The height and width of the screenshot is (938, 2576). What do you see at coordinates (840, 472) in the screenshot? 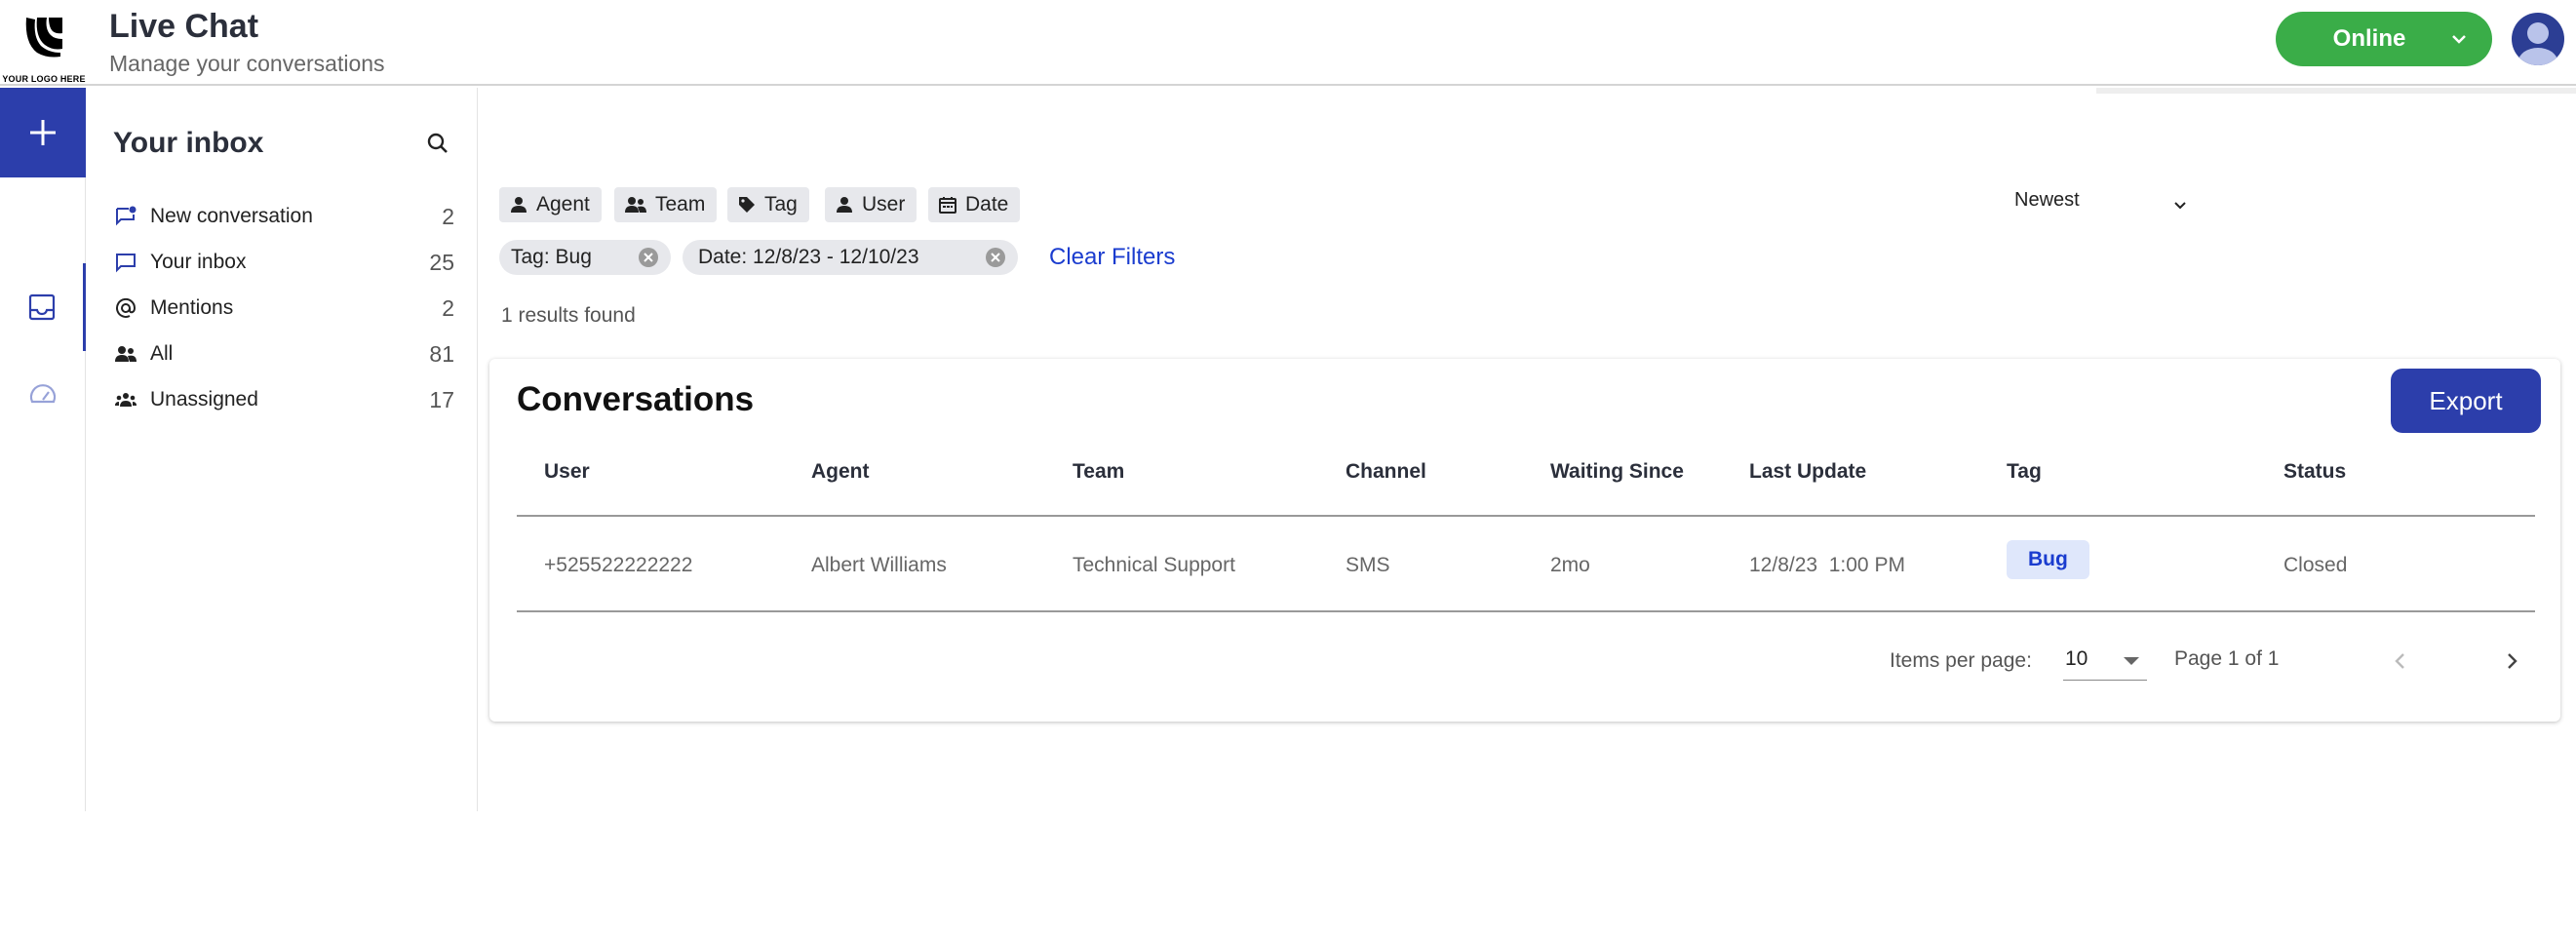
I see `column-header-agent: Agent` at bounding box center [840, 472].